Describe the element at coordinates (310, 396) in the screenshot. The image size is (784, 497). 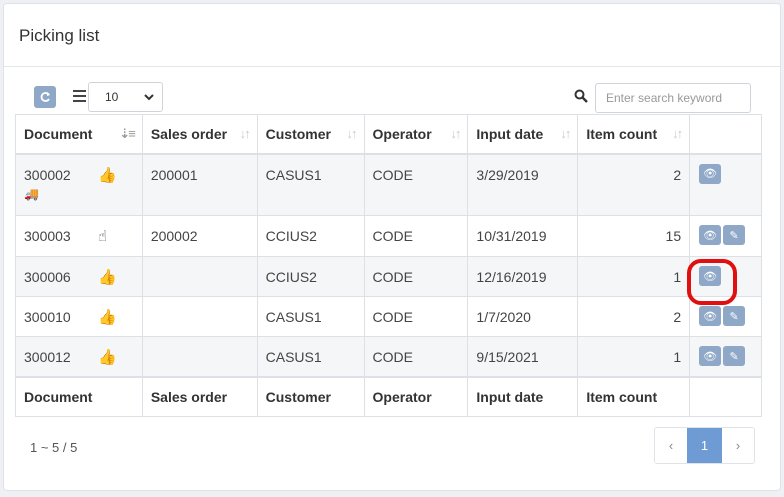
I see `footer-customer: Customer` at that location.